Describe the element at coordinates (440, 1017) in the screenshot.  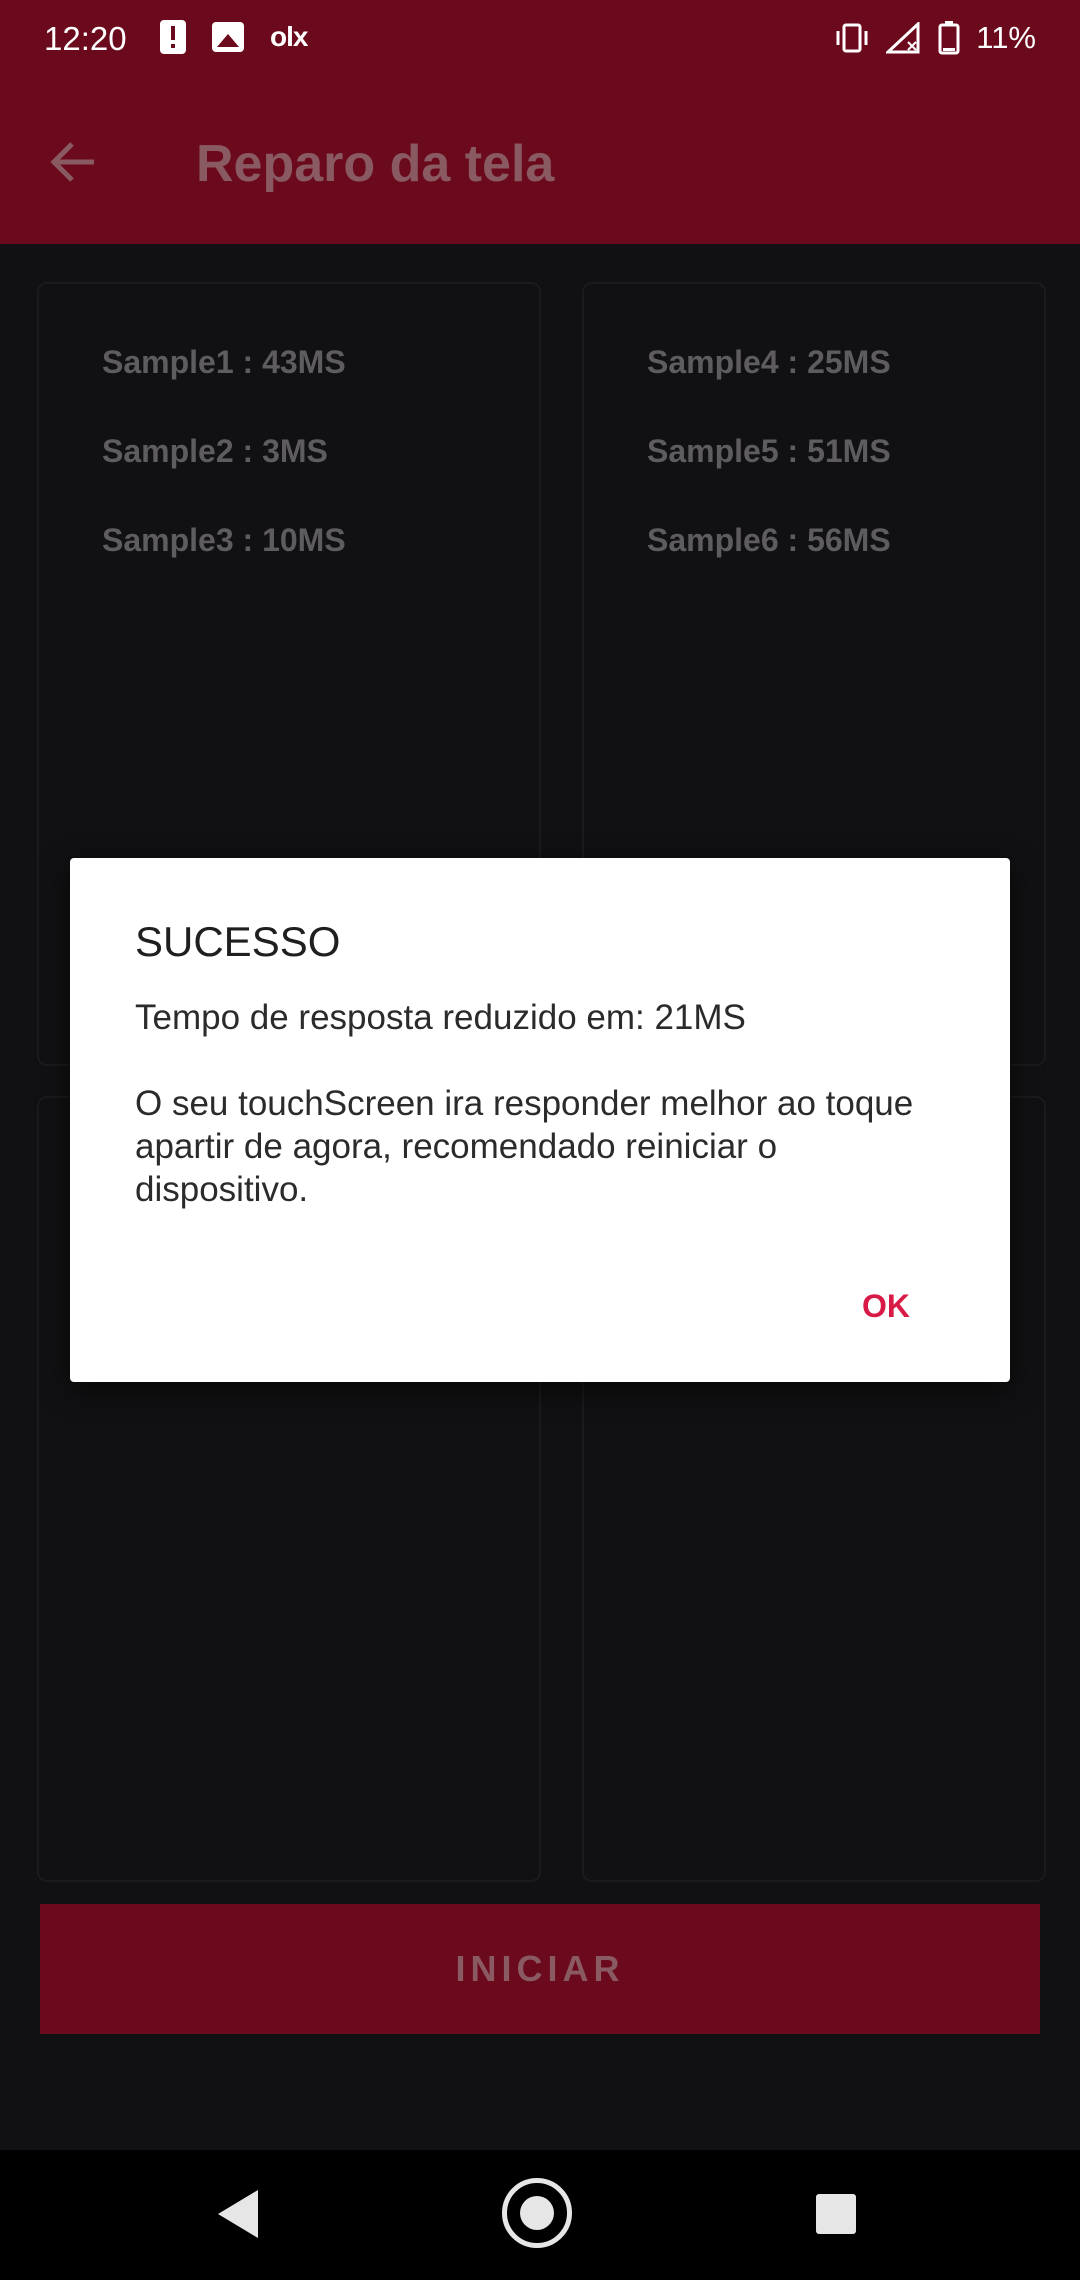
I see `dialog-message-line: Tempo de resposta reduzido em: 21MS` at that location.